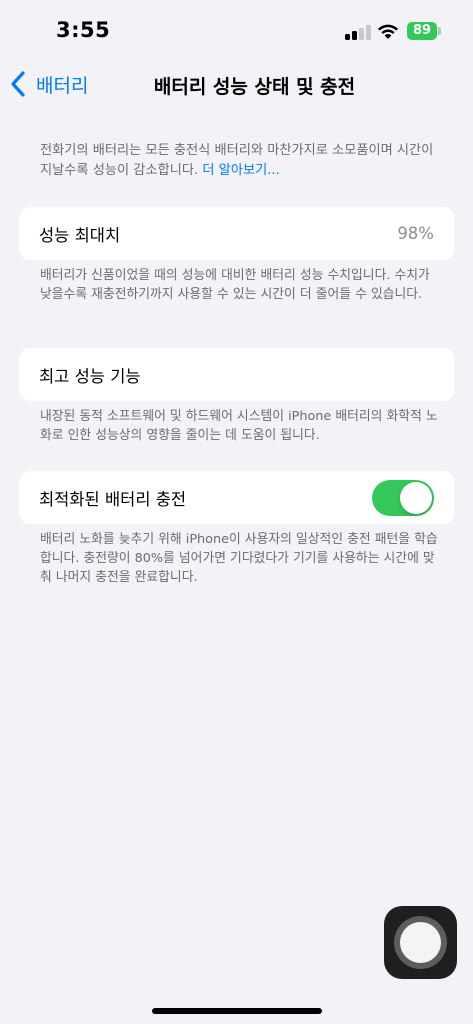 The height and width of the screenshot is (1024, 473). What do you see at coordinates (80, 235) in the screenshot?
I see `max-capacity-label: 성능 최대치` at bounding box center [80, 235].